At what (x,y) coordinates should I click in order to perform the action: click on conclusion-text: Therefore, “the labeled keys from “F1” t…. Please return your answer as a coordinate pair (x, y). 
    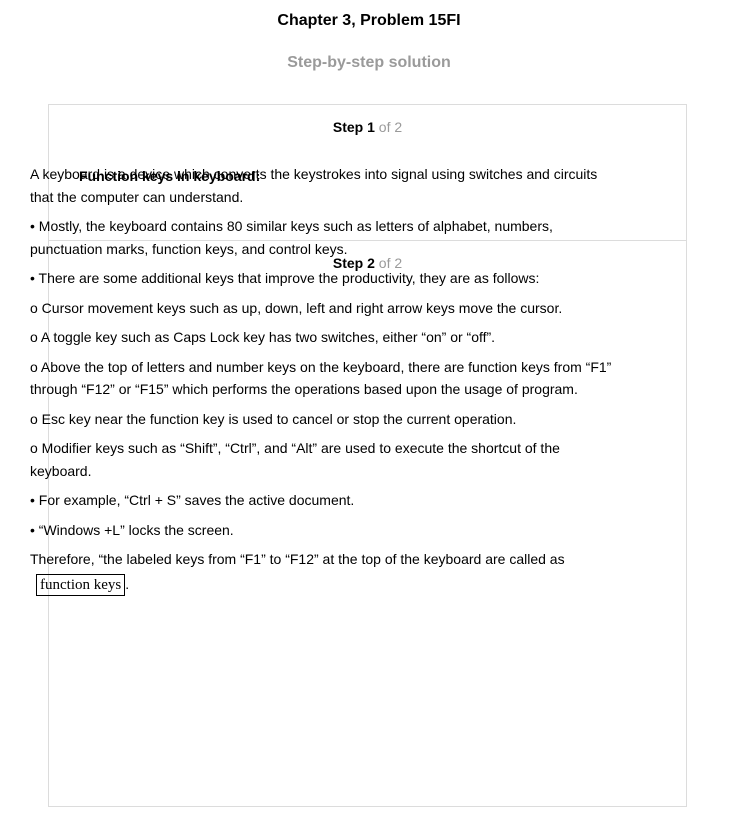
    Looking at the image, I should click on (297, 559).